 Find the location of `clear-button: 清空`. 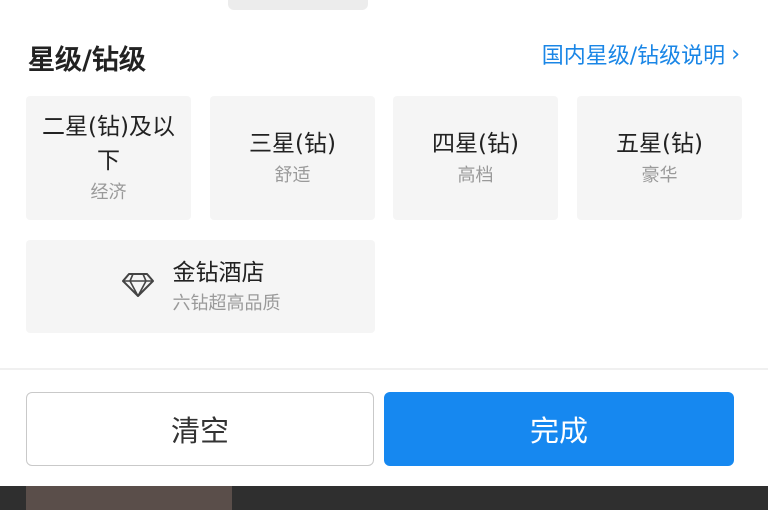

clear-button: 清空 is located at coordinates (200, 429).